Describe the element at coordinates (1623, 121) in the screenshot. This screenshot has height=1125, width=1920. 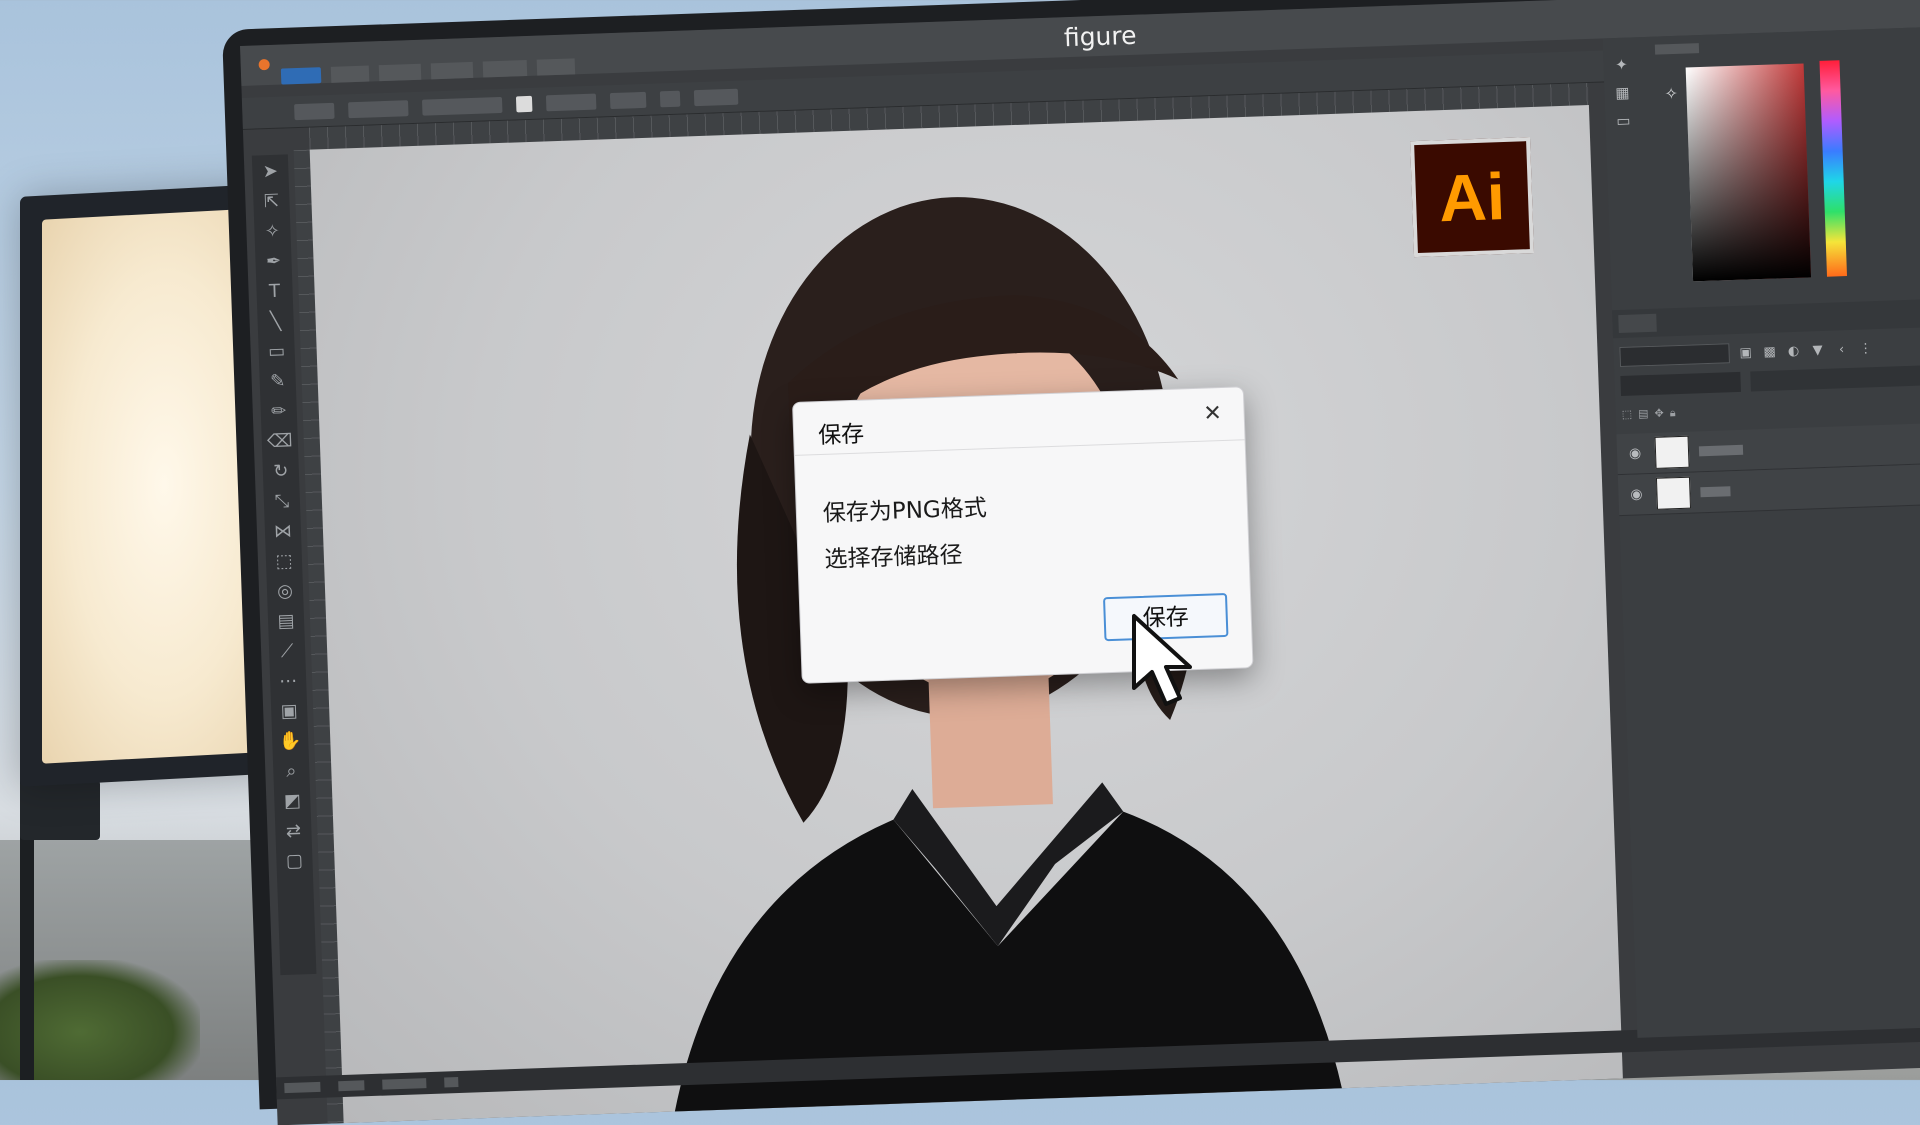
I see `properties-panel-icon: ▭` at that location.